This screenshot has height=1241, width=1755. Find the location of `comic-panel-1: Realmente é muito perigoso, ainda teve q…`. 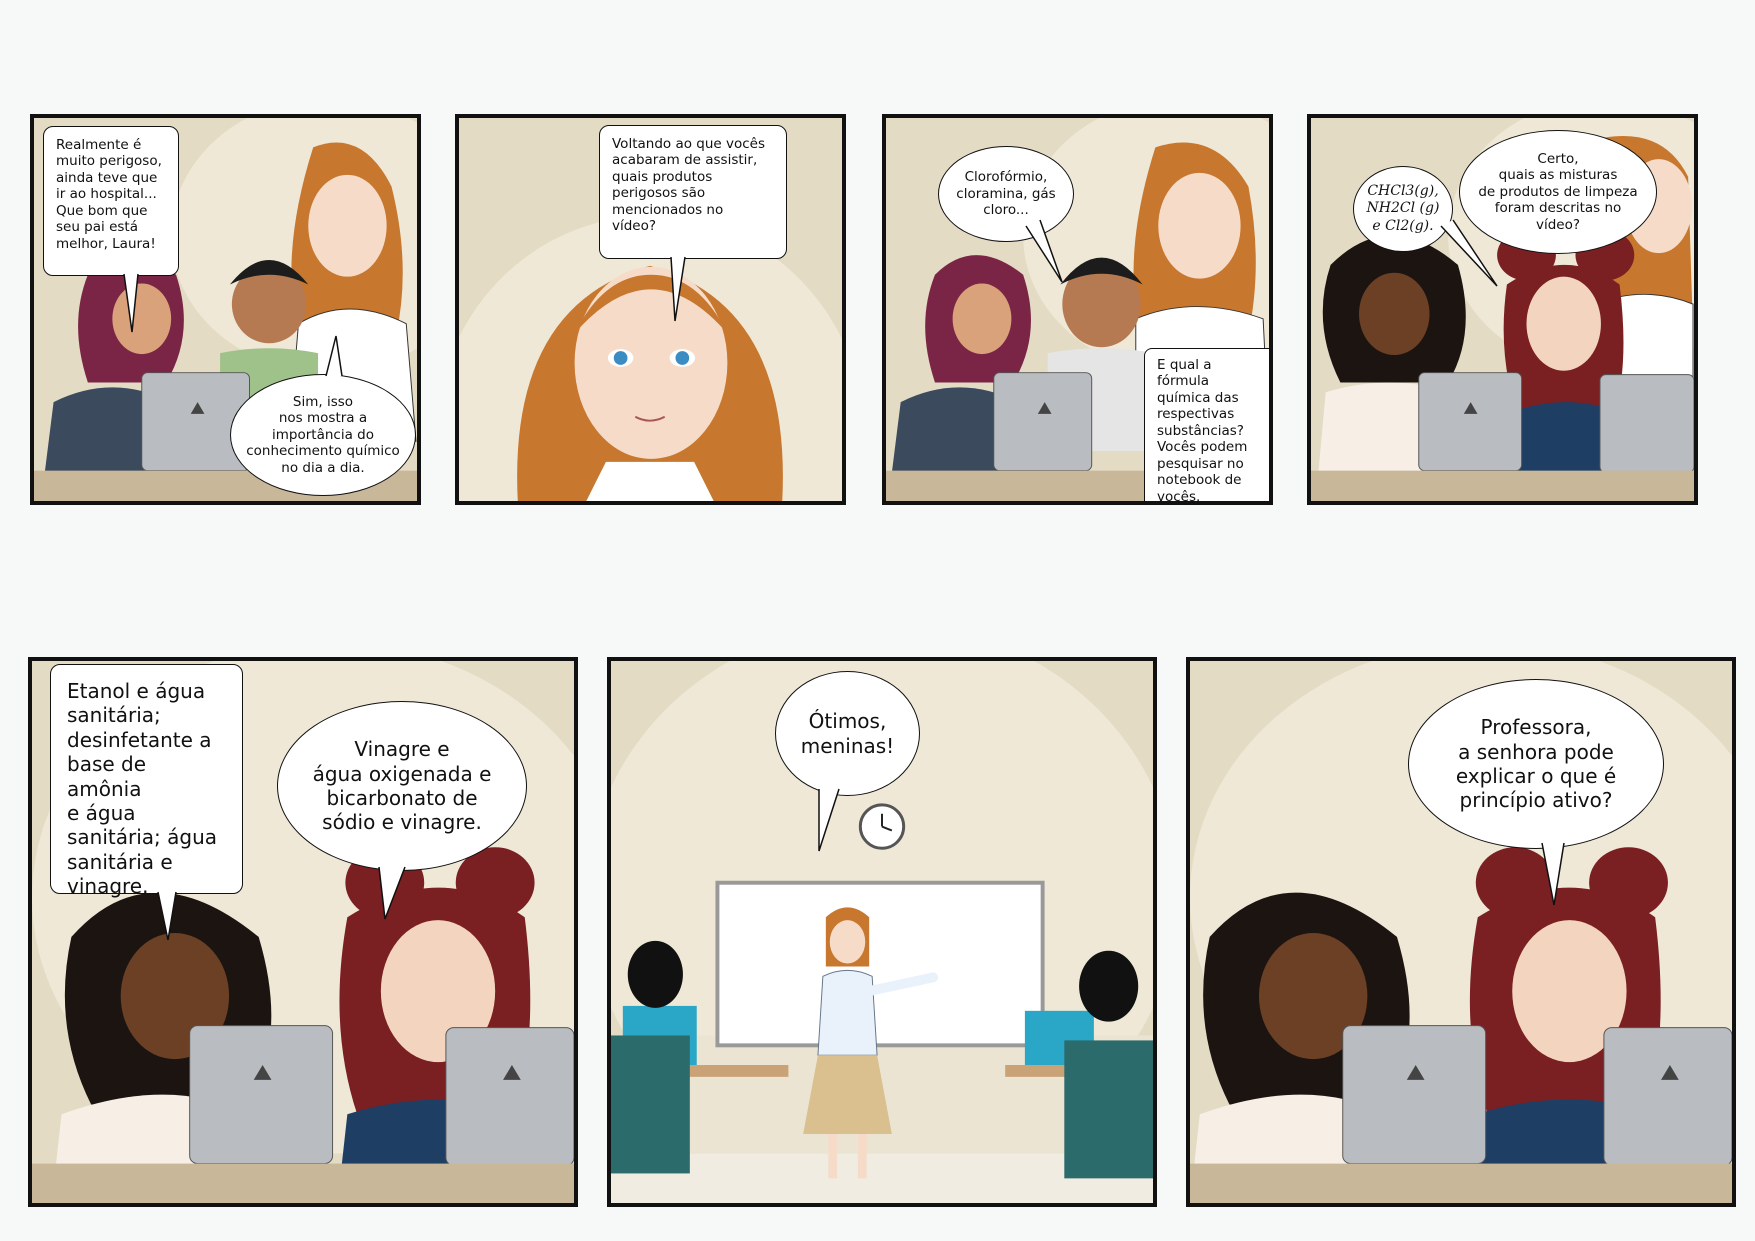

comic-panel-1: Realmente é muito perigoso, ainda teve q… is located at coordinates (225, 309).